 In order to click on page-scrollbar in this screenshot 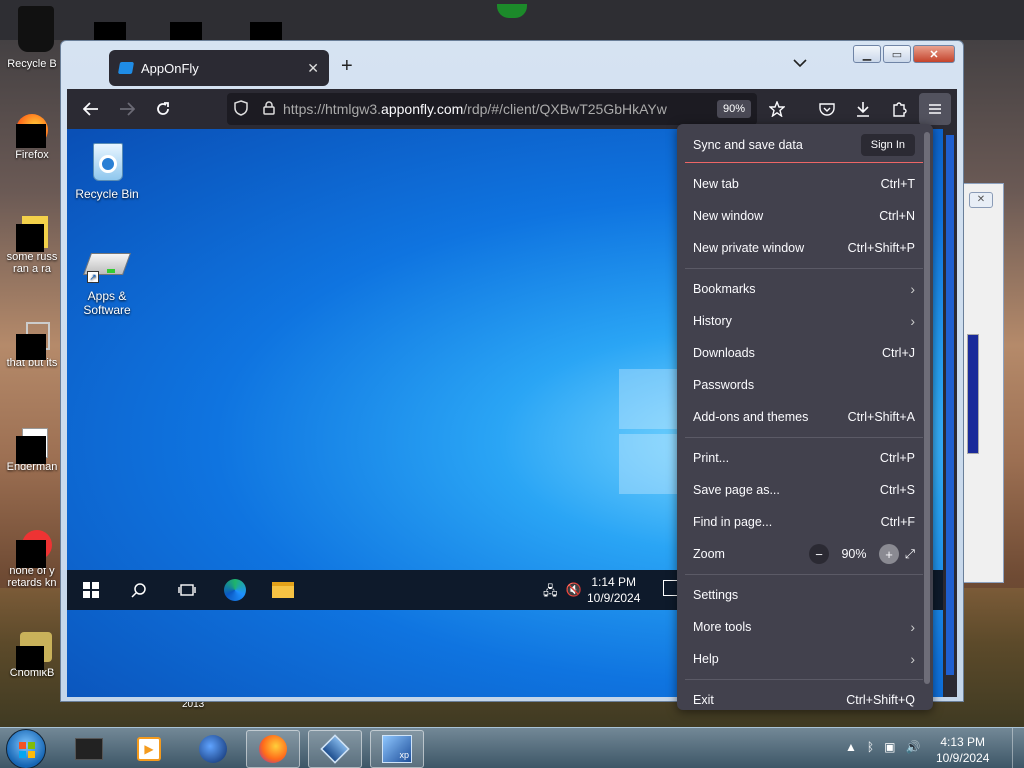, I will do `click(950, 413)`.